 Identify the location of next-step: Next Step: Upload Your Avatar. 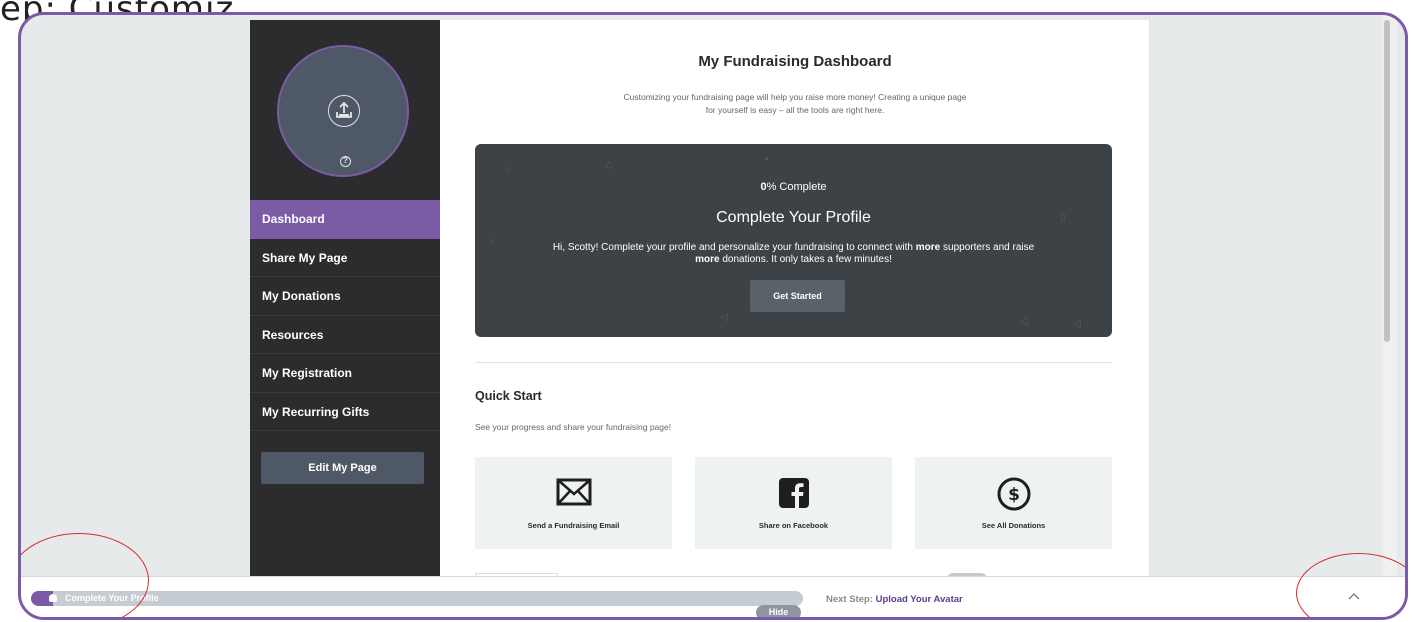
(894, 599).